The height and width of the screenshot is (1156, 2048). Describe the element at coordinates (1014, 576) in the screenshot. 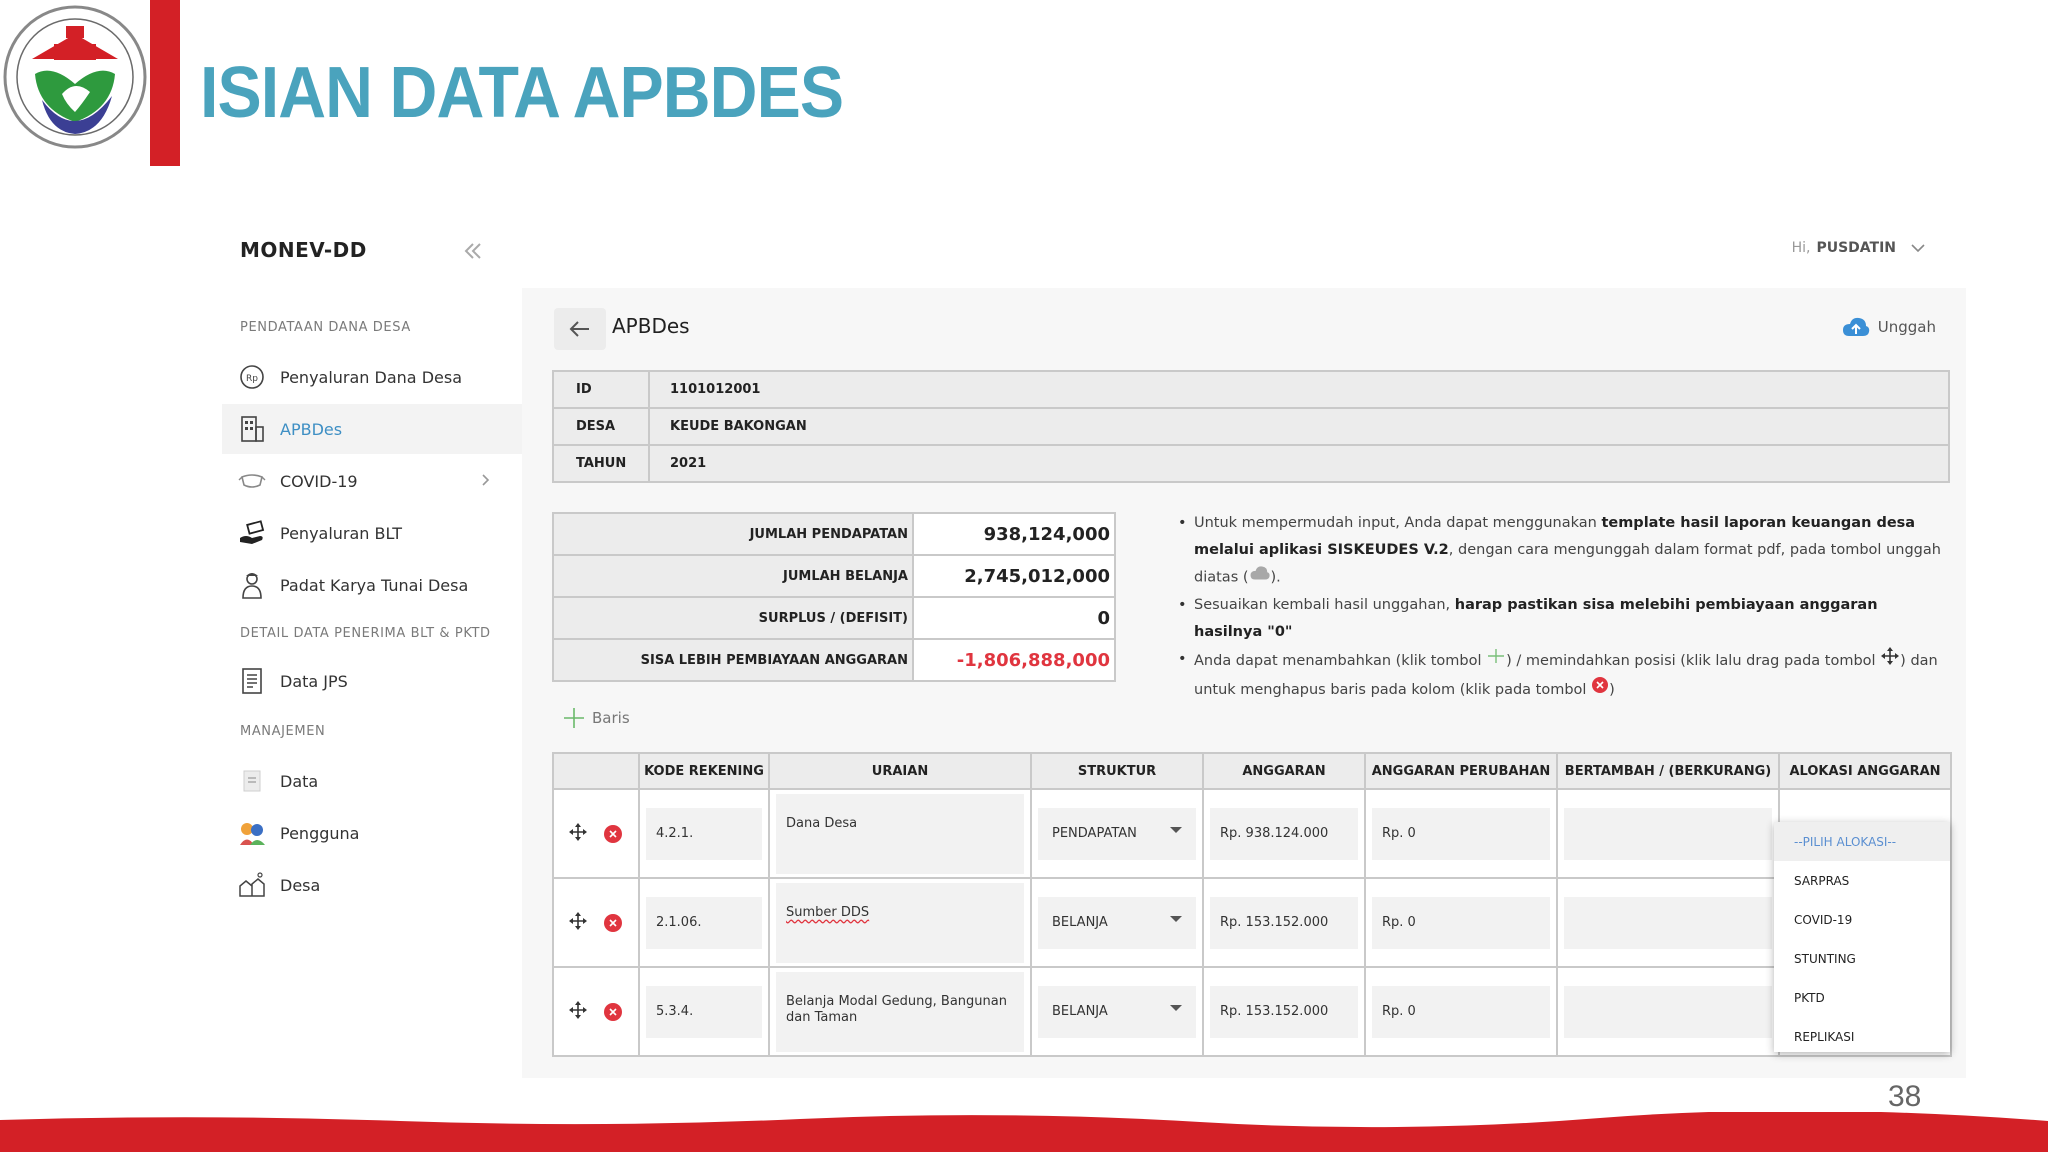

I see `summary-value: 2,745,012,000` at that location.